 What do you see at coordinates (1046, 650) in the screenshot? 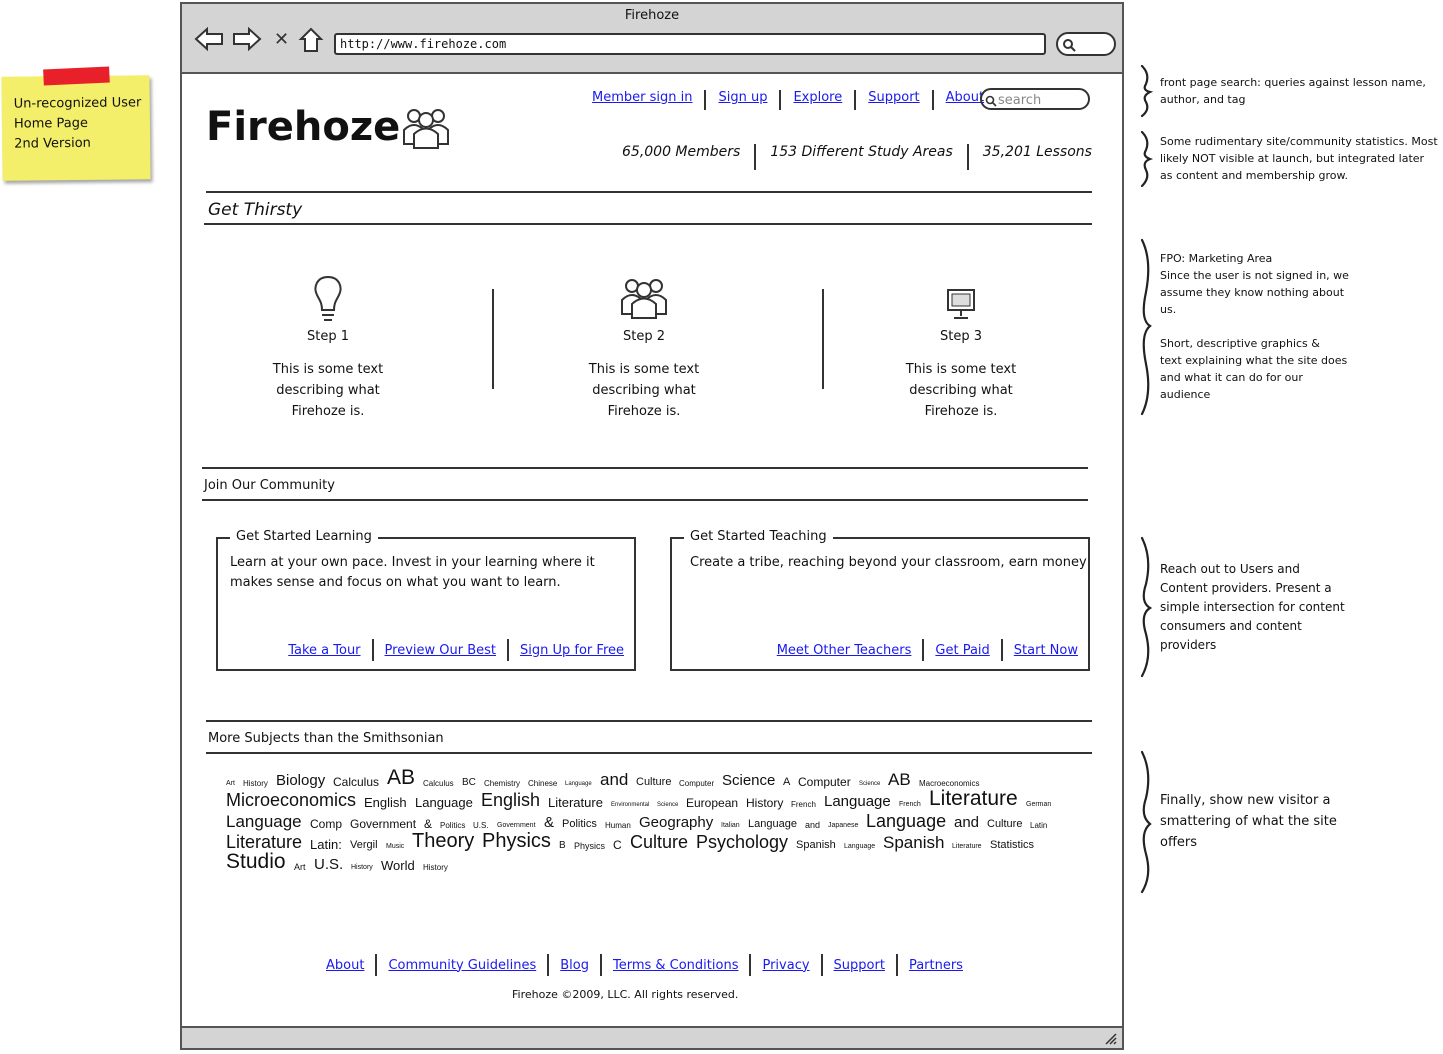
I see `start-now-link: Start Now` at bounding box center [1046, 650].